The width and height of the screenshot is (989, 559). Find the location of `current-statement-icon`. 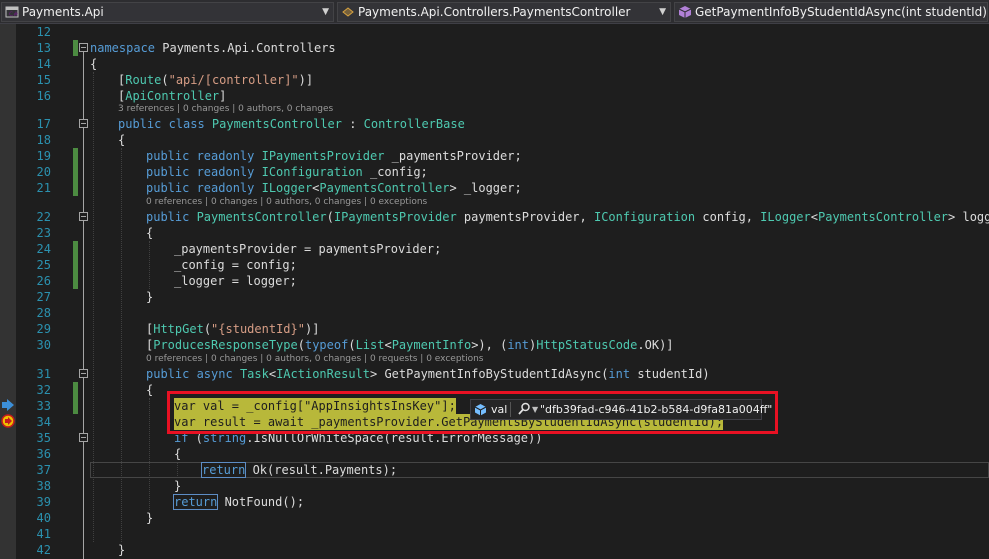

current-statement-icon is located at coordinates (8, 421).